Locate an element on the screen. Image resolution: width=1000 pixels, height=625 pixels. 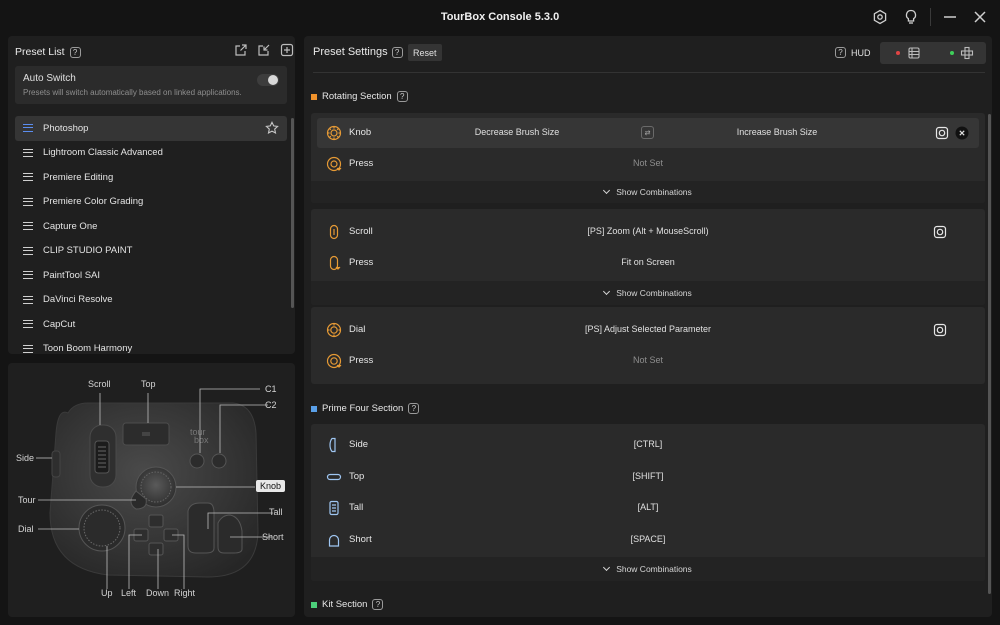
section-title-text: Rotating Section is located at coordinates (357, 96).